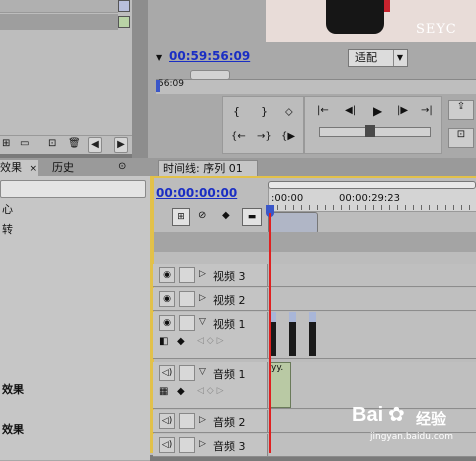  I want to click on lift-button: ⇪, so click(461, 110).